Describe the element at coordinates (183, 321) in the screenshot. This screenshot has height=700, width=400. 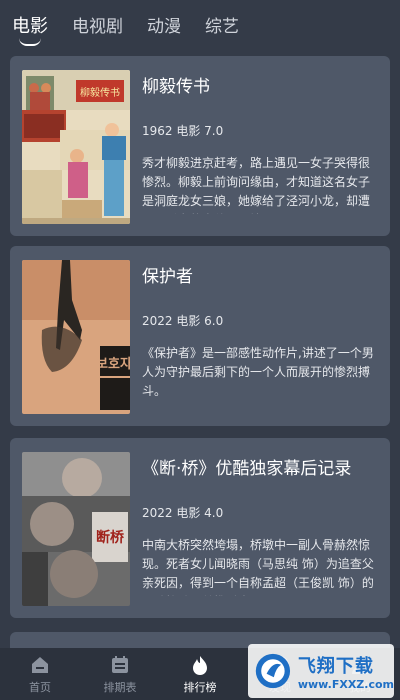
I see `movie-meta: 2022 电影 6.0` at that location.